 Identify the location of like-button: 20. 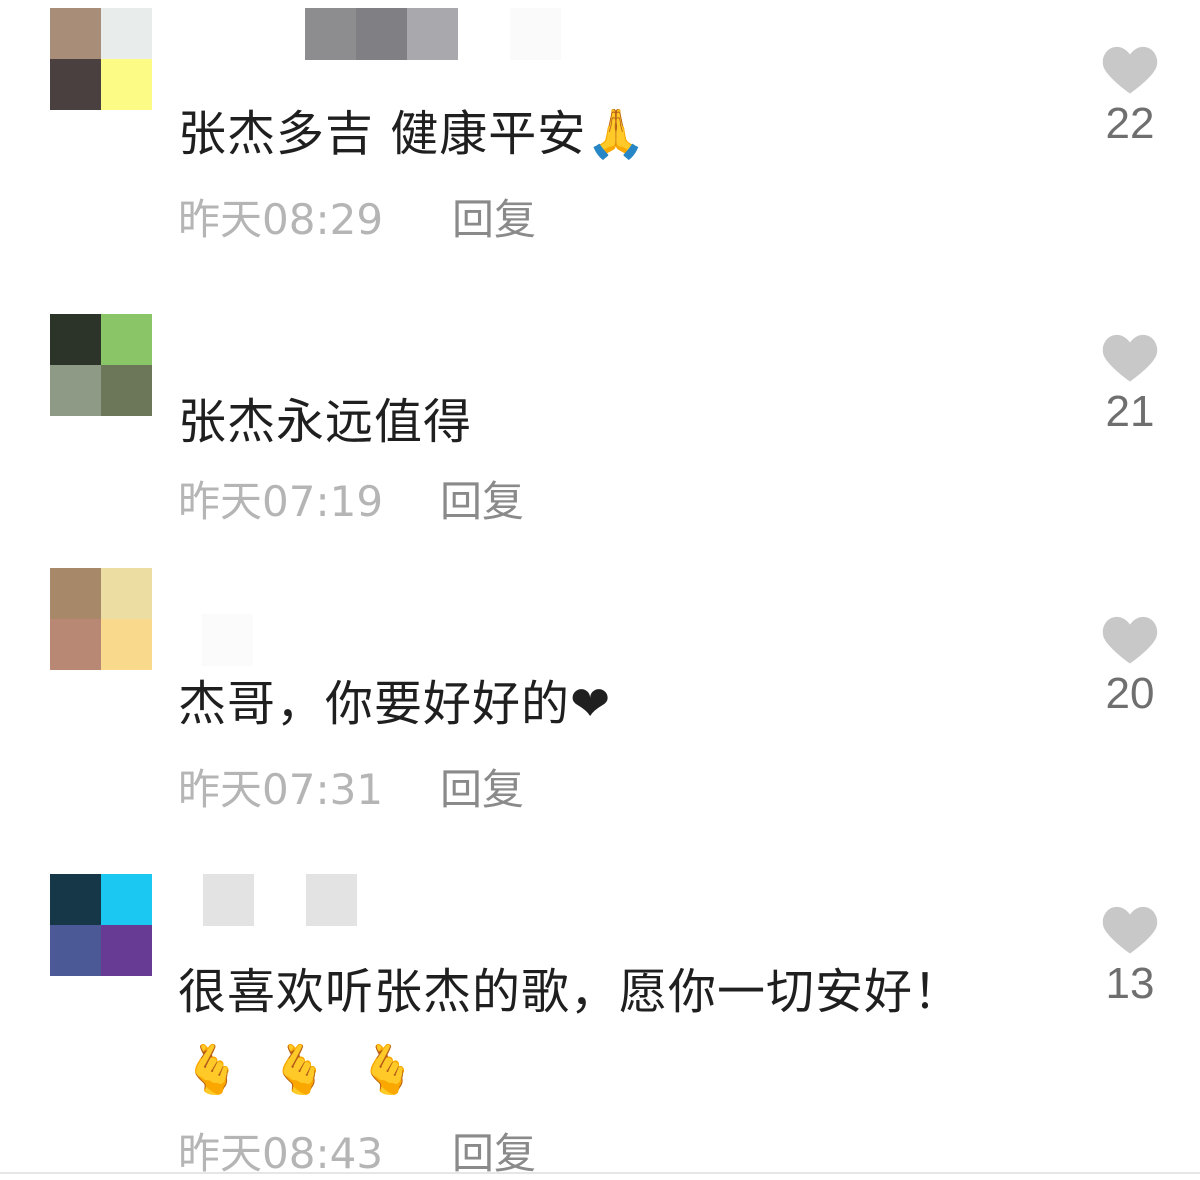
(1130, 667).